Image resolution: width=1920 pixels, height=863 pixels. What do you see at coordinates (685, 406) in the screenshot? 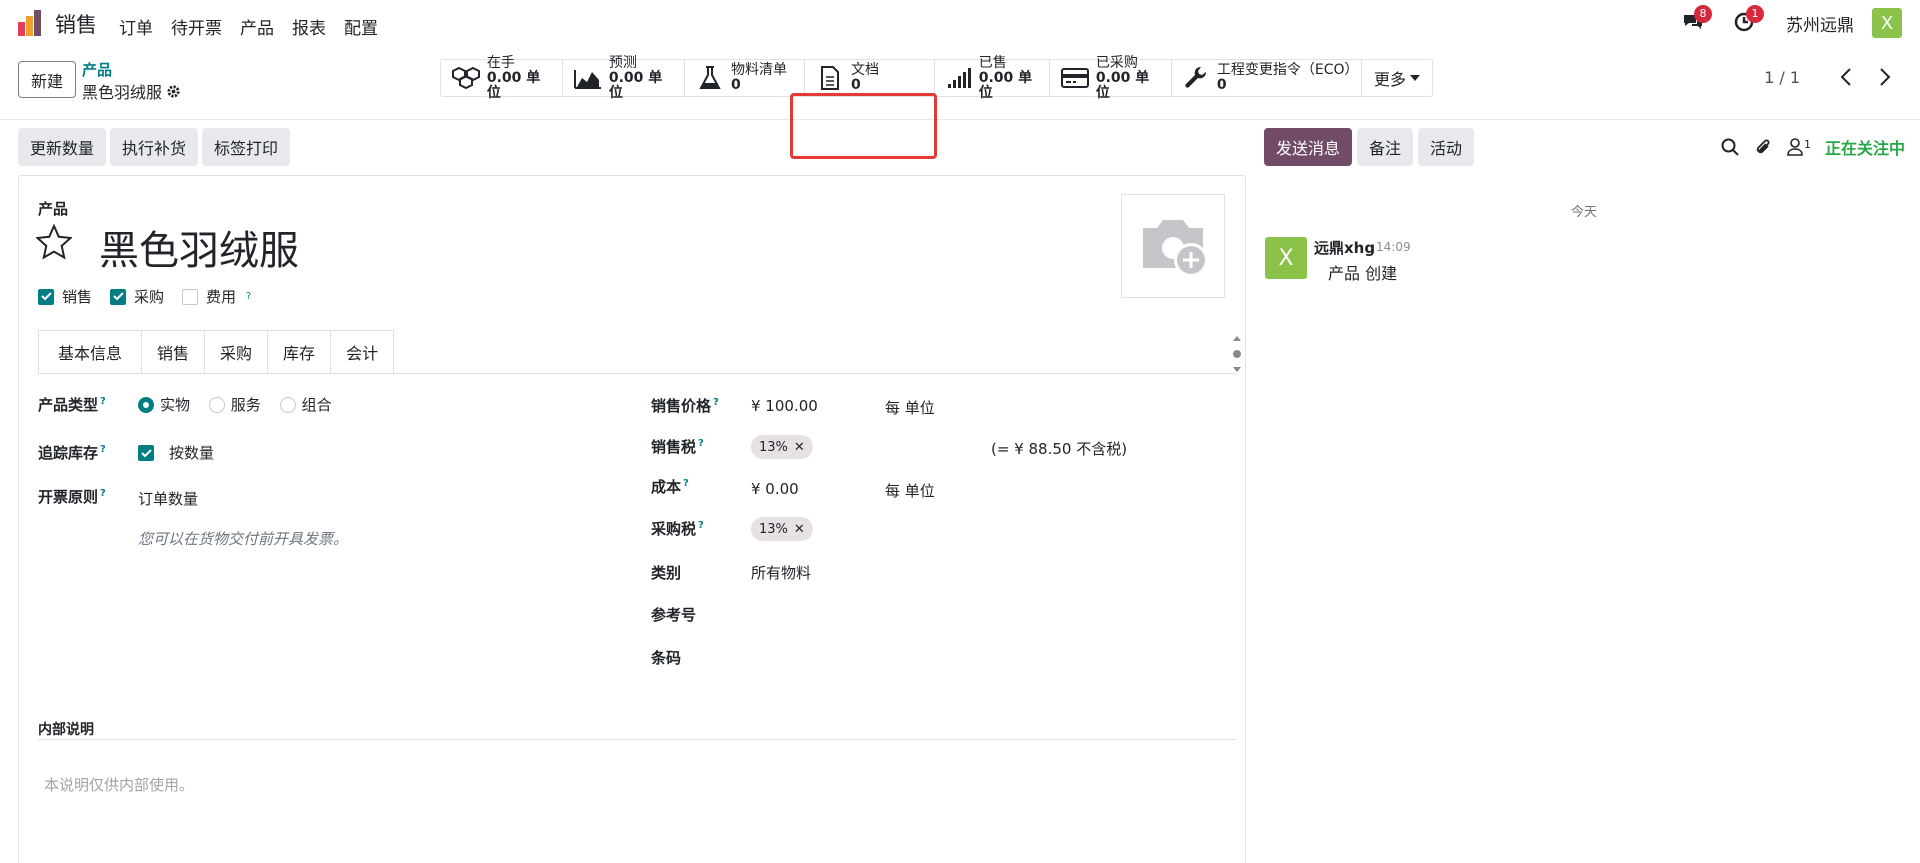
I see `sale-price-label: 销售价格?` at bounding box center [685, 406].